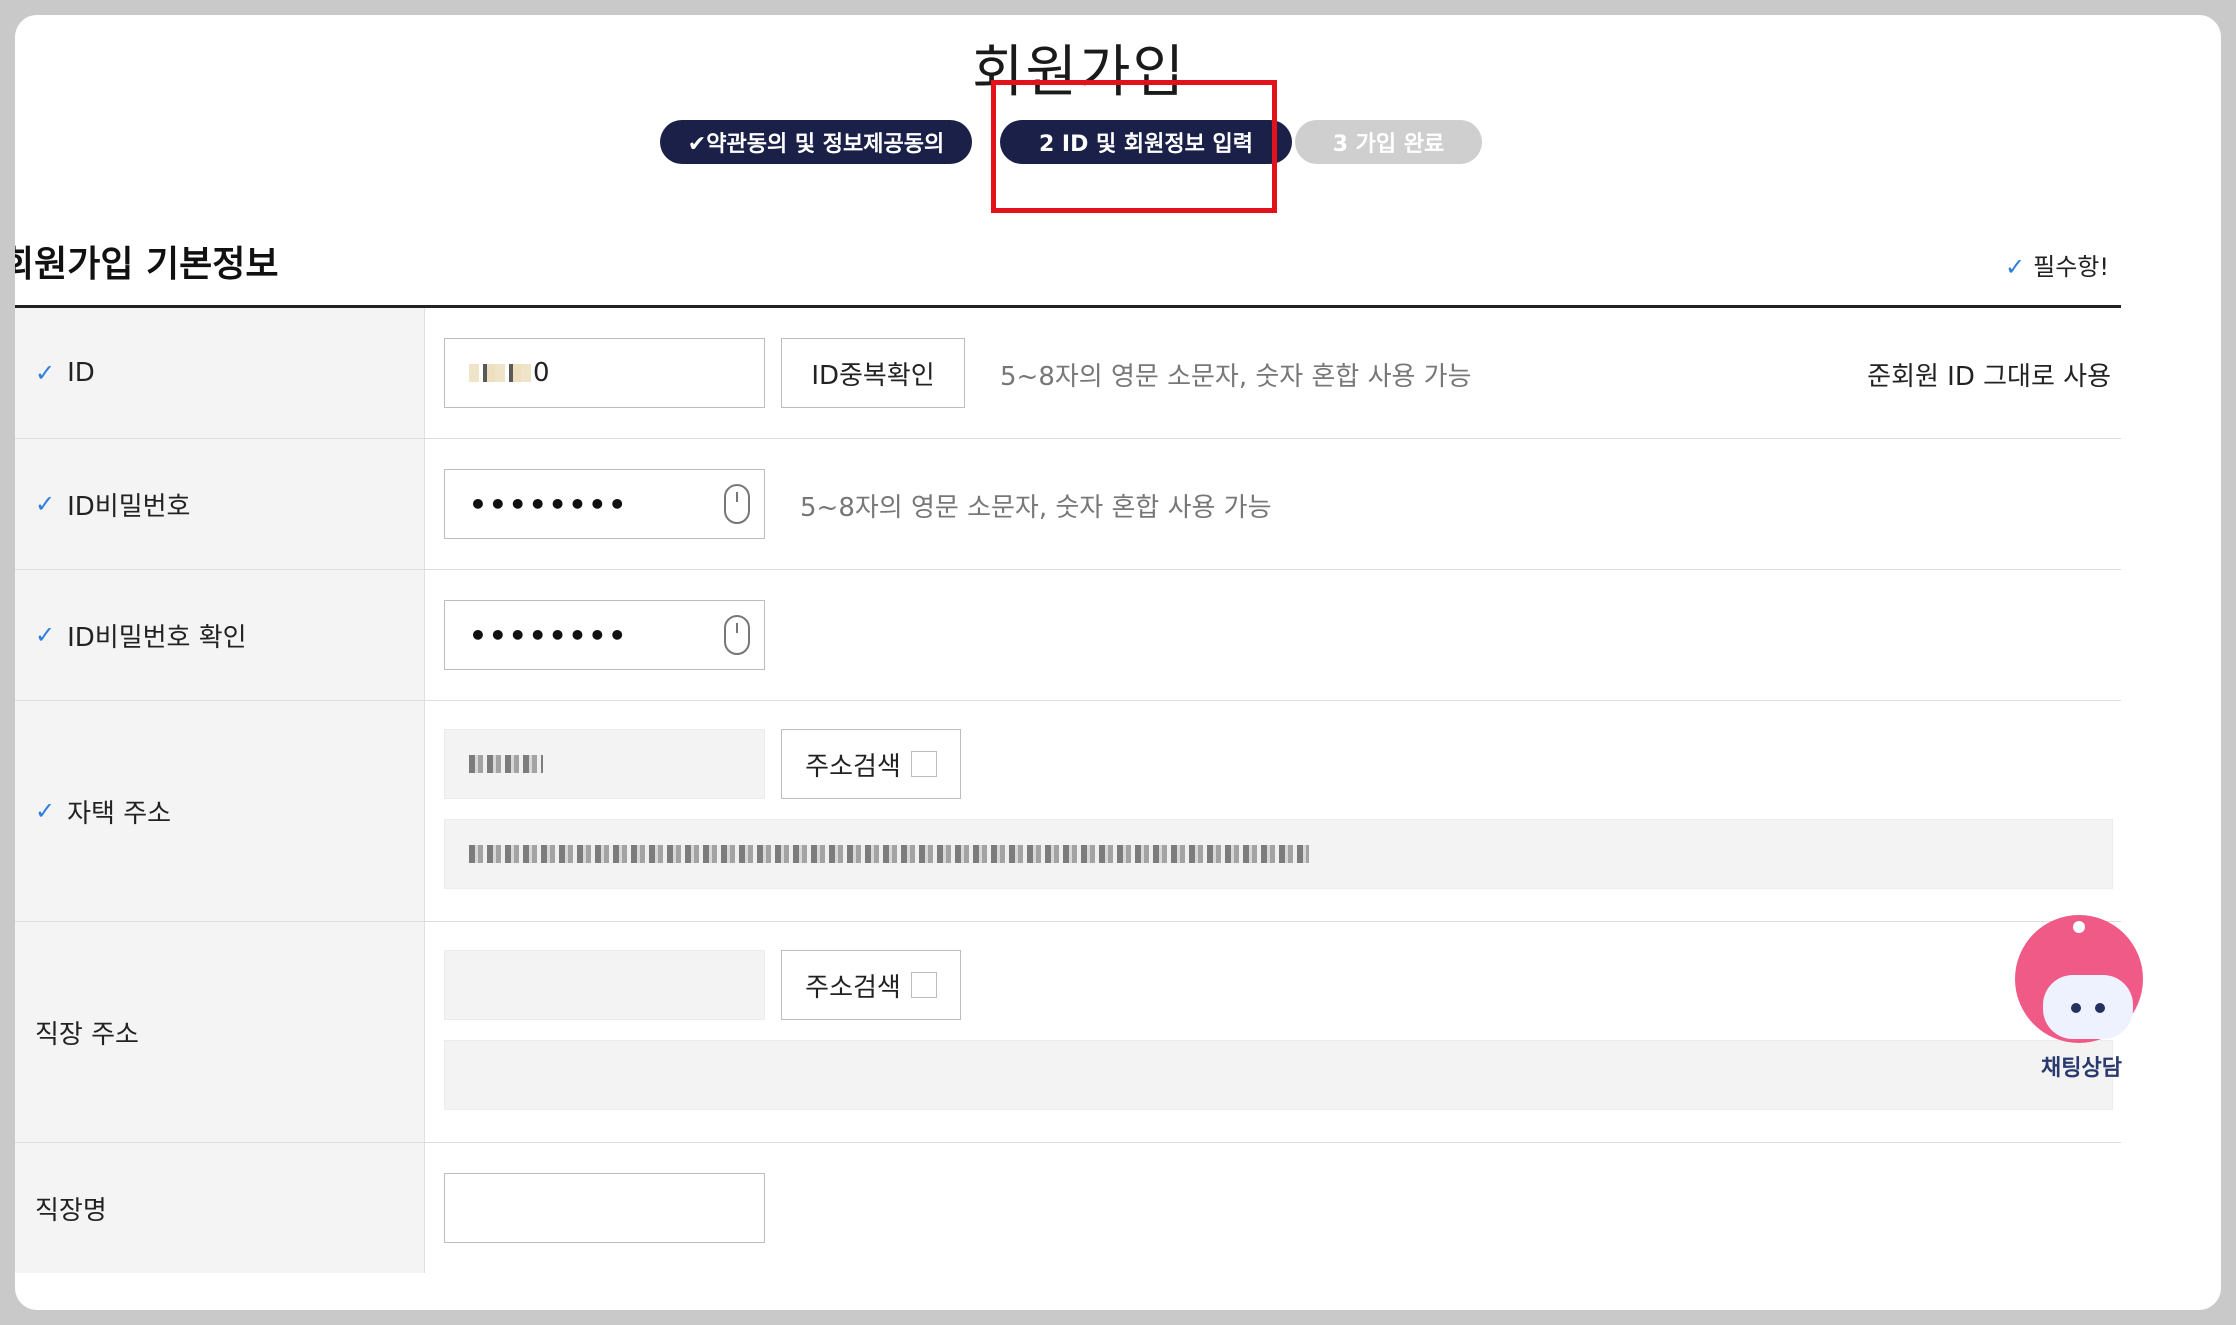  Describe the element at coordinates (220, 1032) in the screenshot. I see `row-label: 직장 주소` at that location.